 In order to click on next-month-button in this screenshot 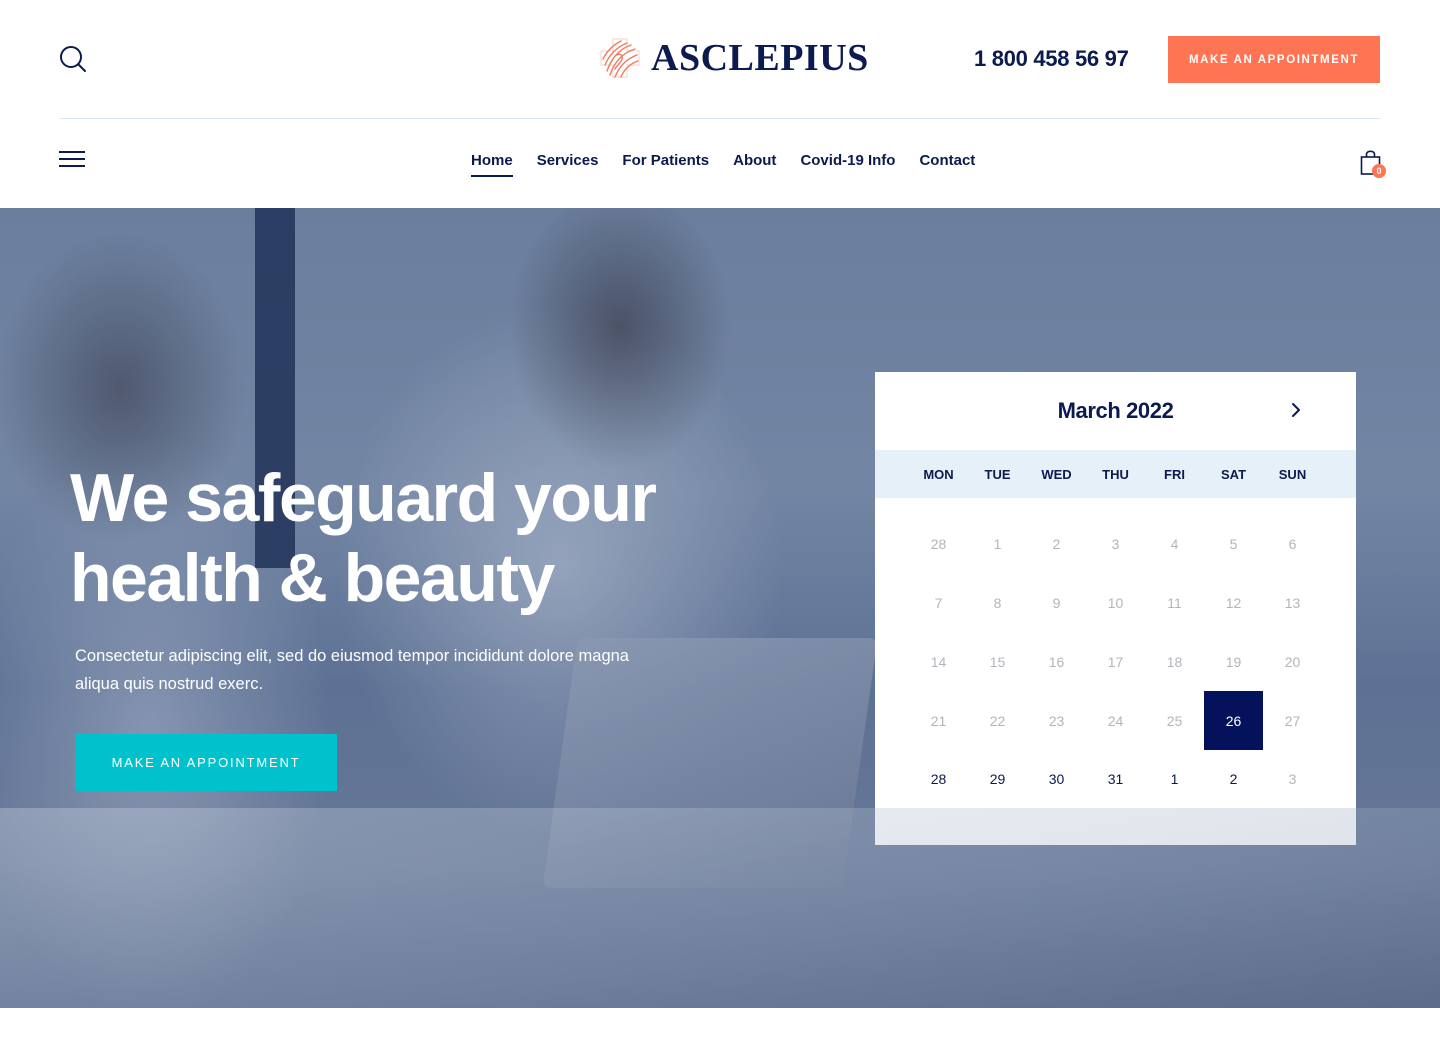, I will do `click(1297, 411)`.